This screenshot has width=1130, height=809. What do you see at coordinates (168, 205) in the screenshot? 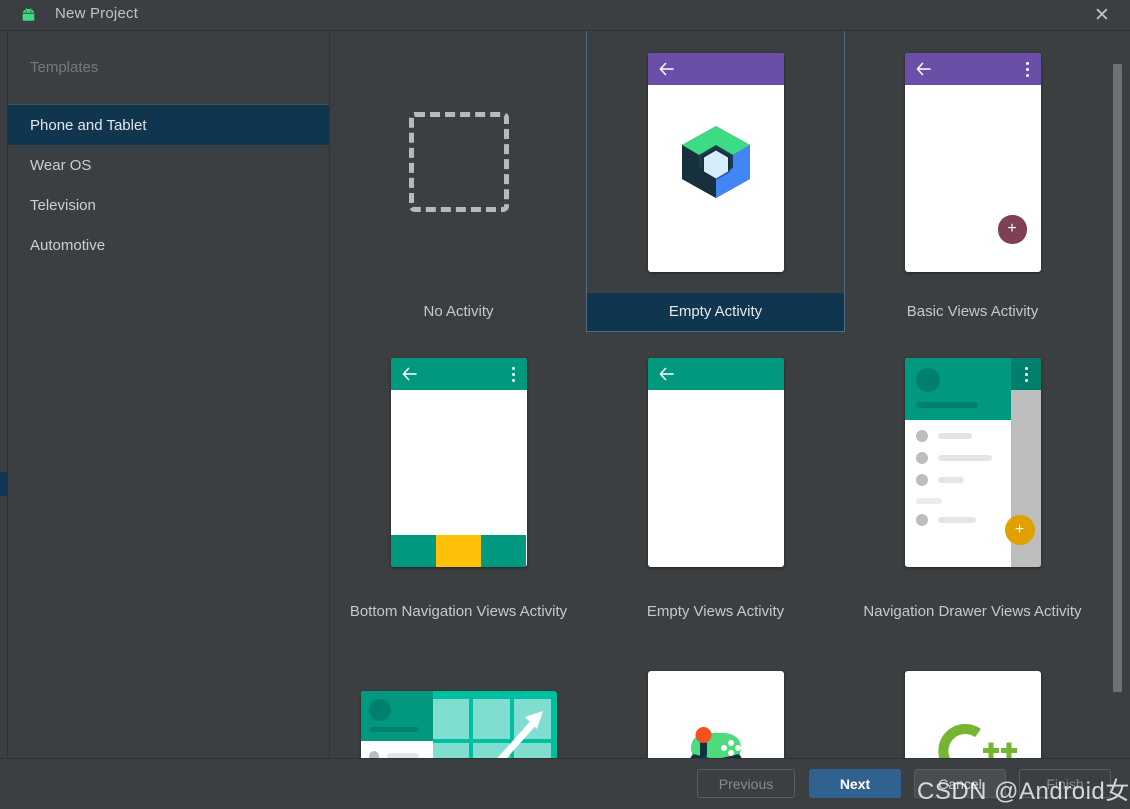
I see `sidebar-item-television: Television` at bounding box center [168, 205].